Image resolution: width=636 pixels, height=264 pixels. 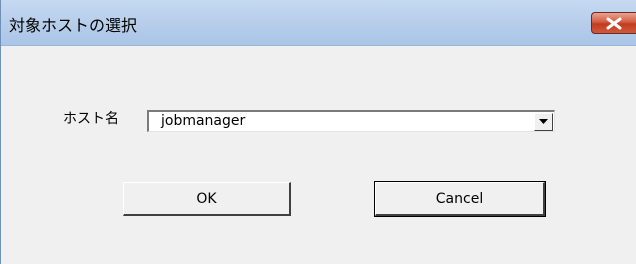 I want to click on ok-button: OK, so click(x=207, y=199).